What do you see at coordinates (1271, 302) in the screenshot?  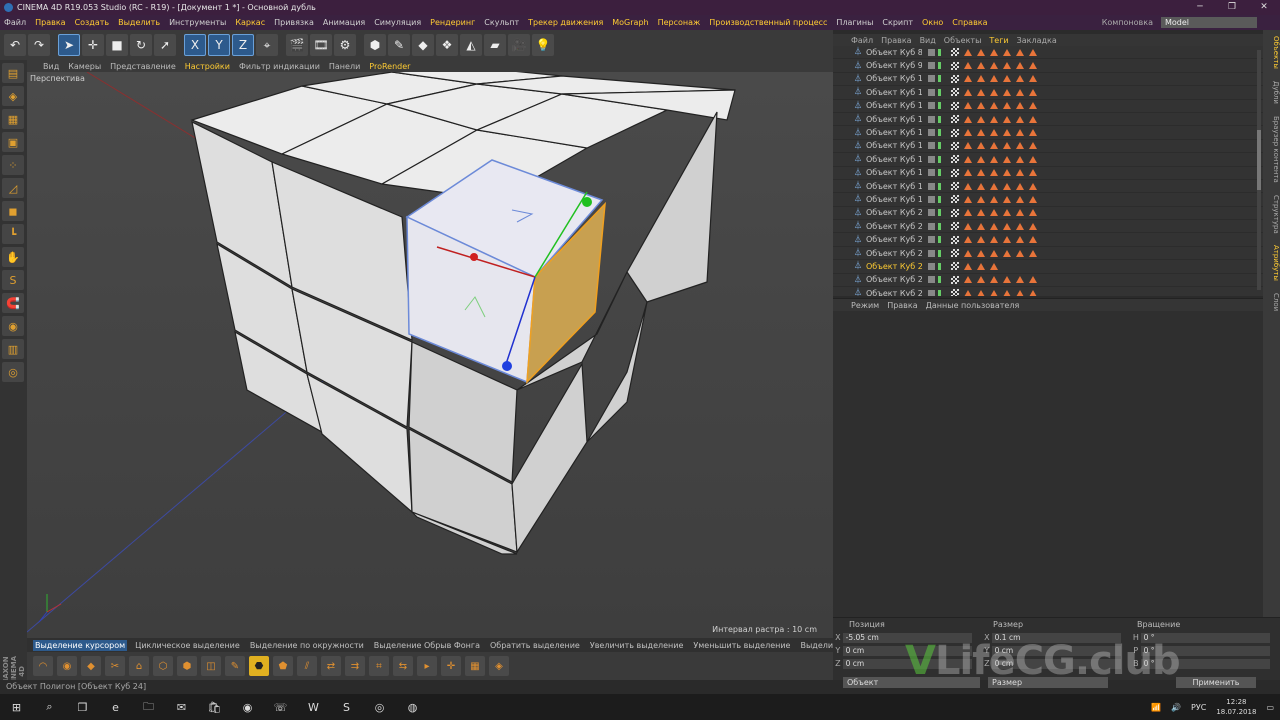 I see `dock-tab-5: Слои` at bounding box center [1271, 302].